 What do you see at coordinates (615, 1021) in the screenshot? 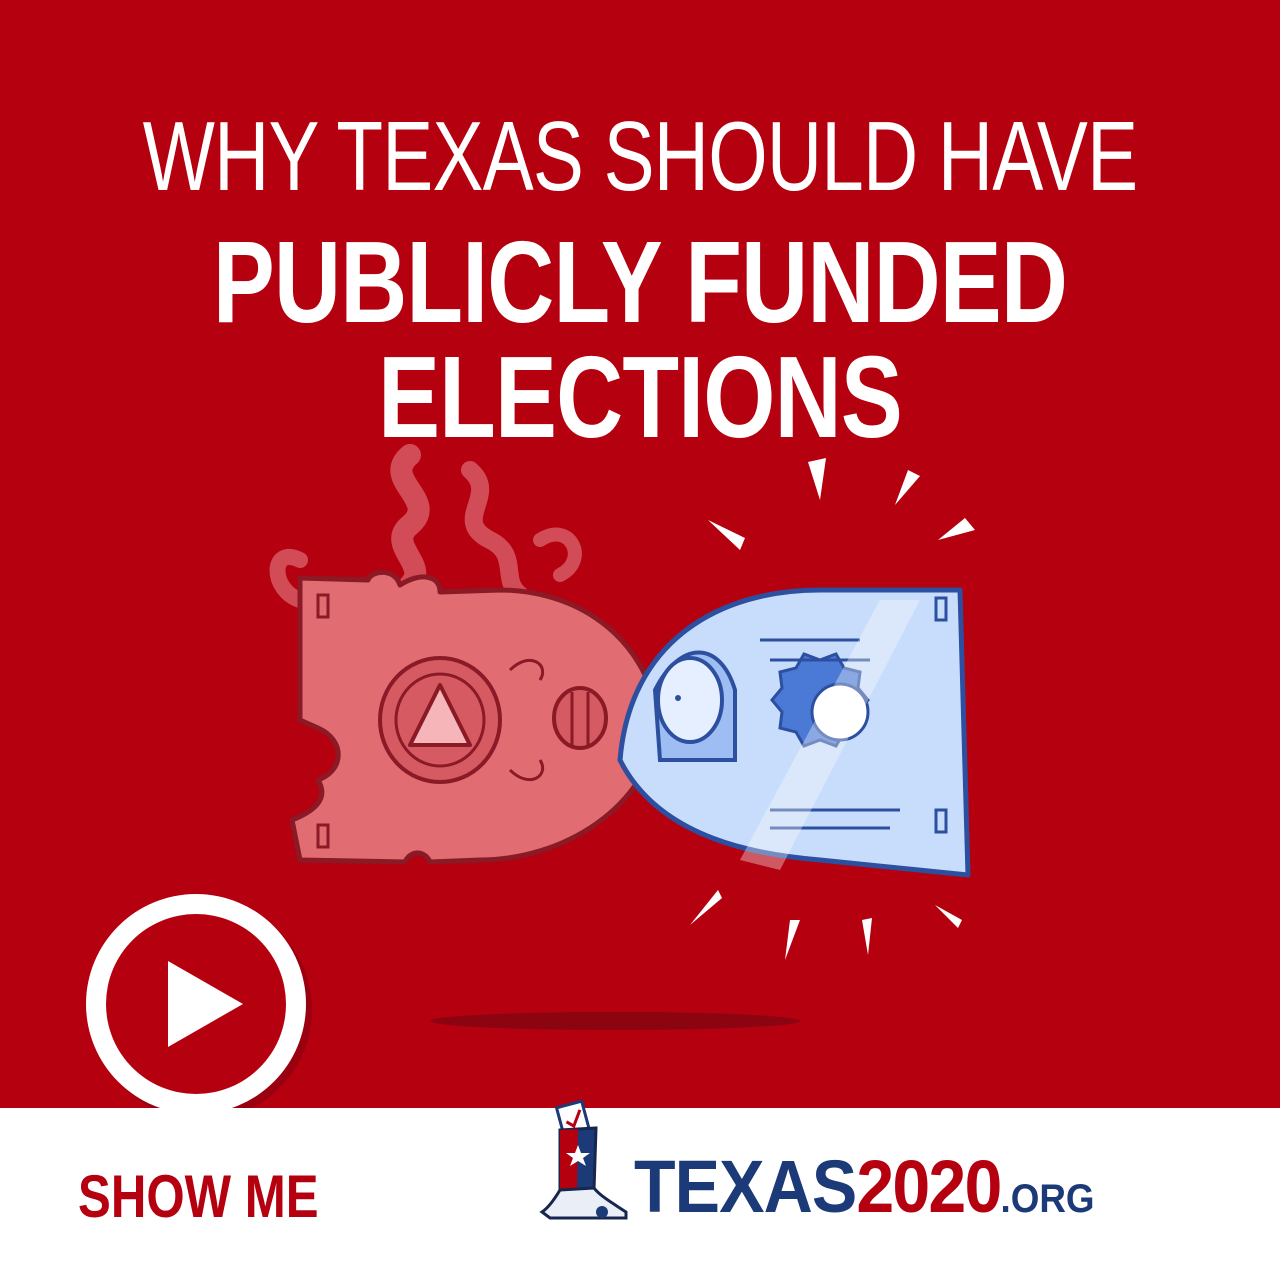
I see `shadow` at bounding box center [615, 1021].